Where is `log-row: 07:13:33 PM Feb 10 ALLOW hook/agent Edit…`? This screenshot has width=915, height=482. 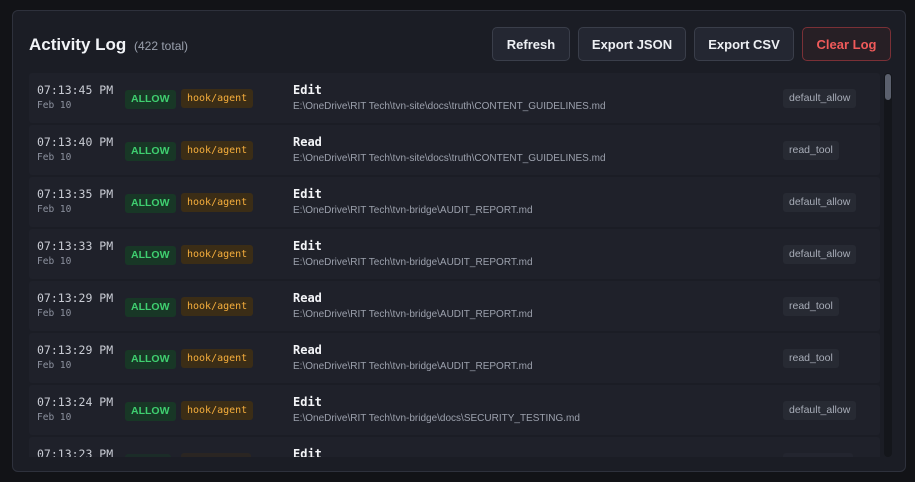
log-row: 07:13:33 PM Feb 10 ALLOW hook/agent Edit… is located at coordinates (454, 254).